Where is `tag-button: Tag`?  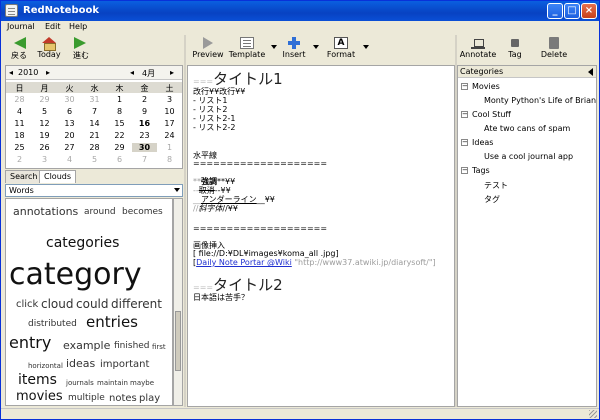 tag-button: Tag is located at coordinates (515, 49).